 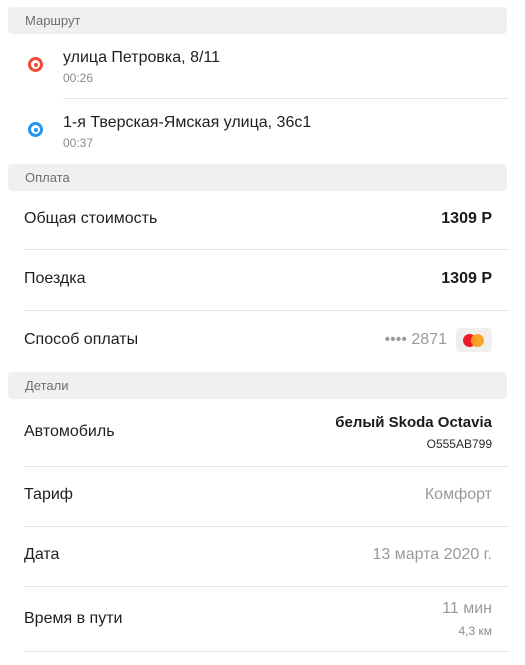 I want to click on ride-cost-label: Поездка, so click(x=55, y=278).